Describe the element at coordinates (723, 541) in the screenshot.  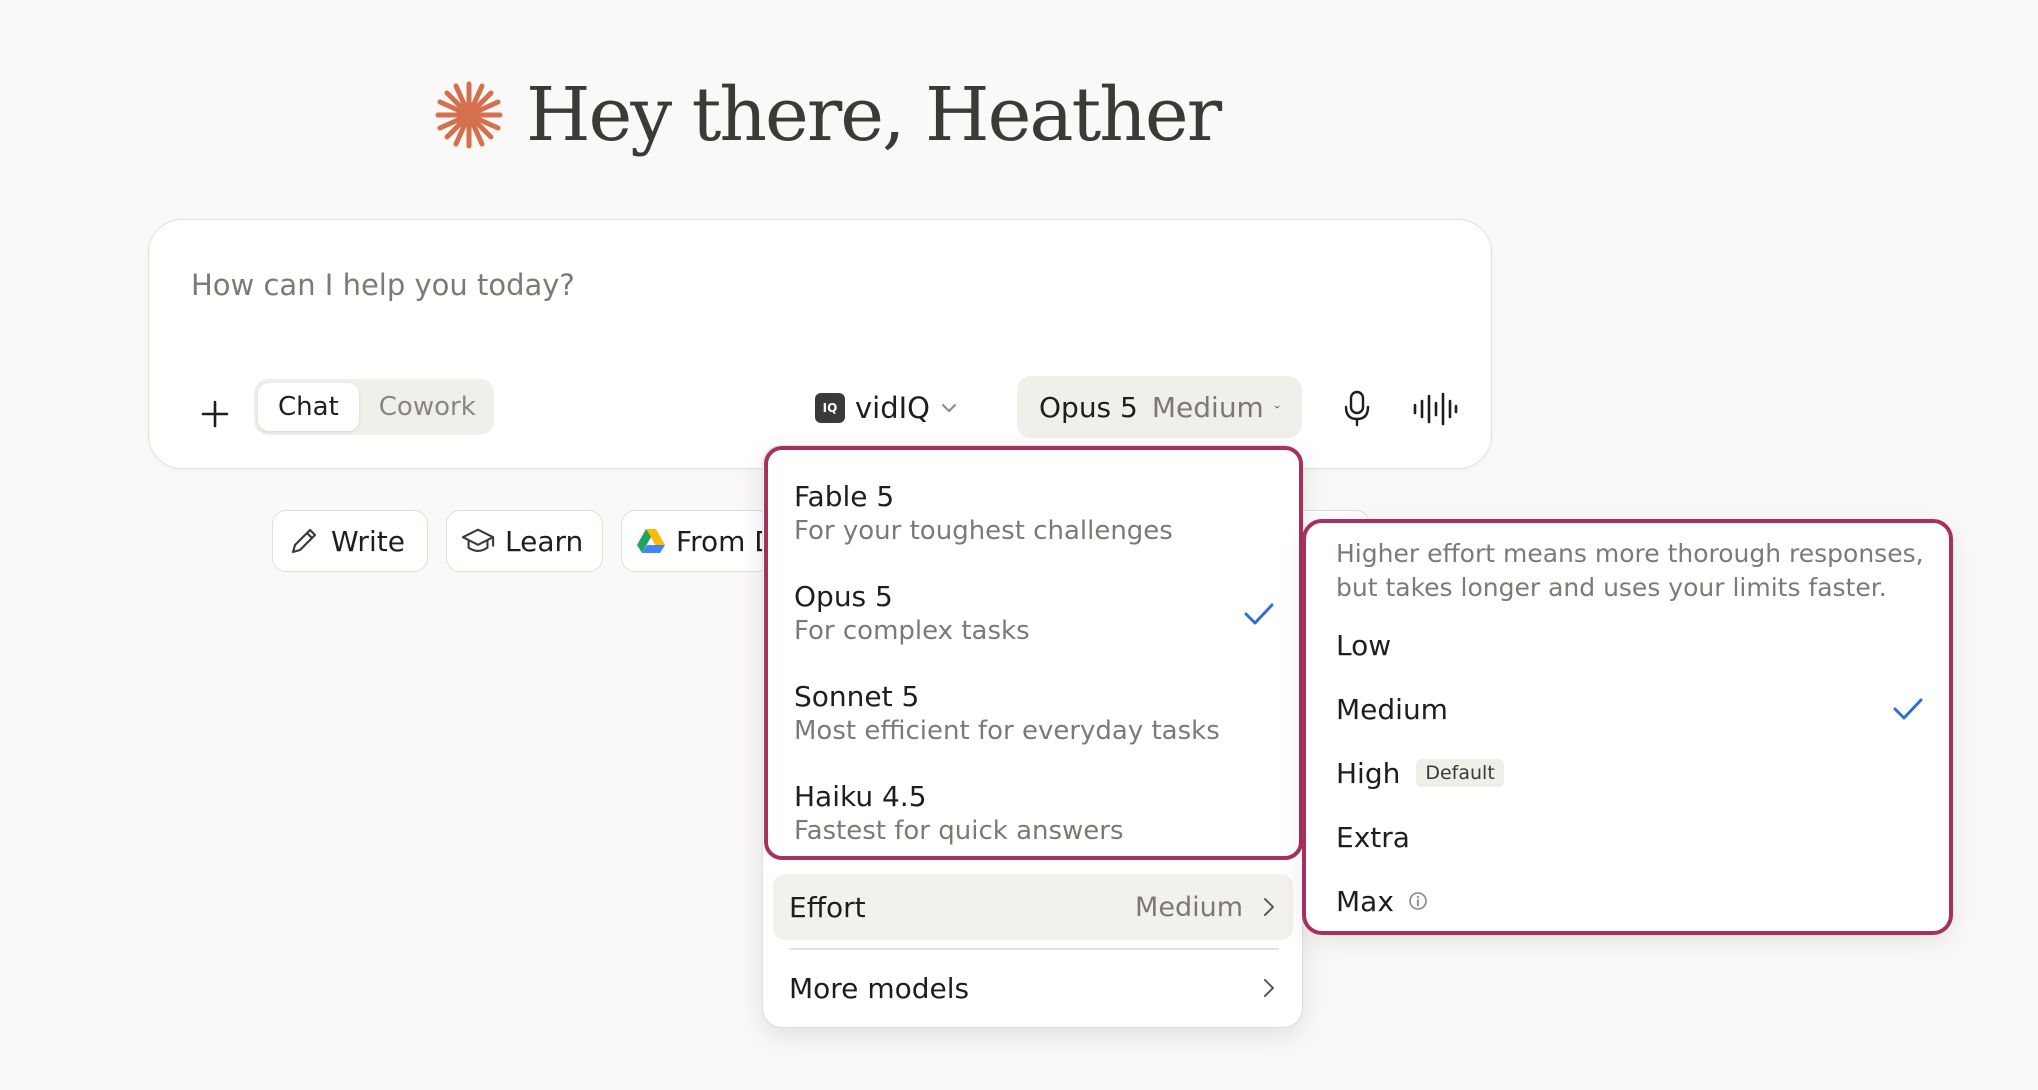
I see `from-drive-chip-label: From D` at that location.